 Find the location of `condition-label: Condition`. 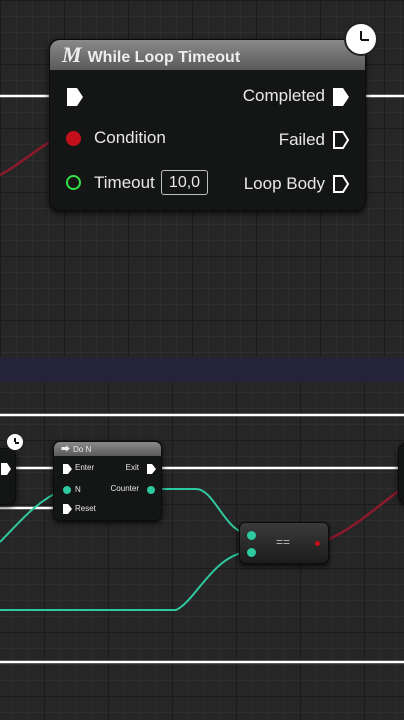

condition-label: Condition is located at coordinates (130, 137).